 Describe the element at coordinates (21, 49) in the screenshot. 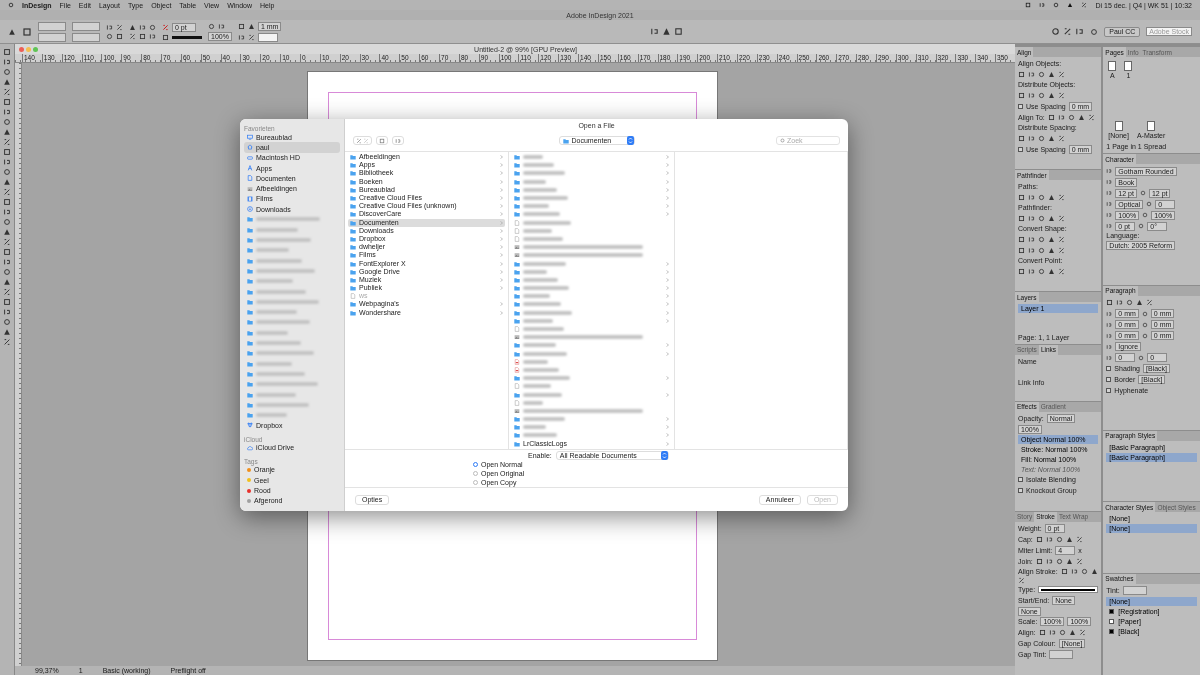

I see `close-button` at that location.